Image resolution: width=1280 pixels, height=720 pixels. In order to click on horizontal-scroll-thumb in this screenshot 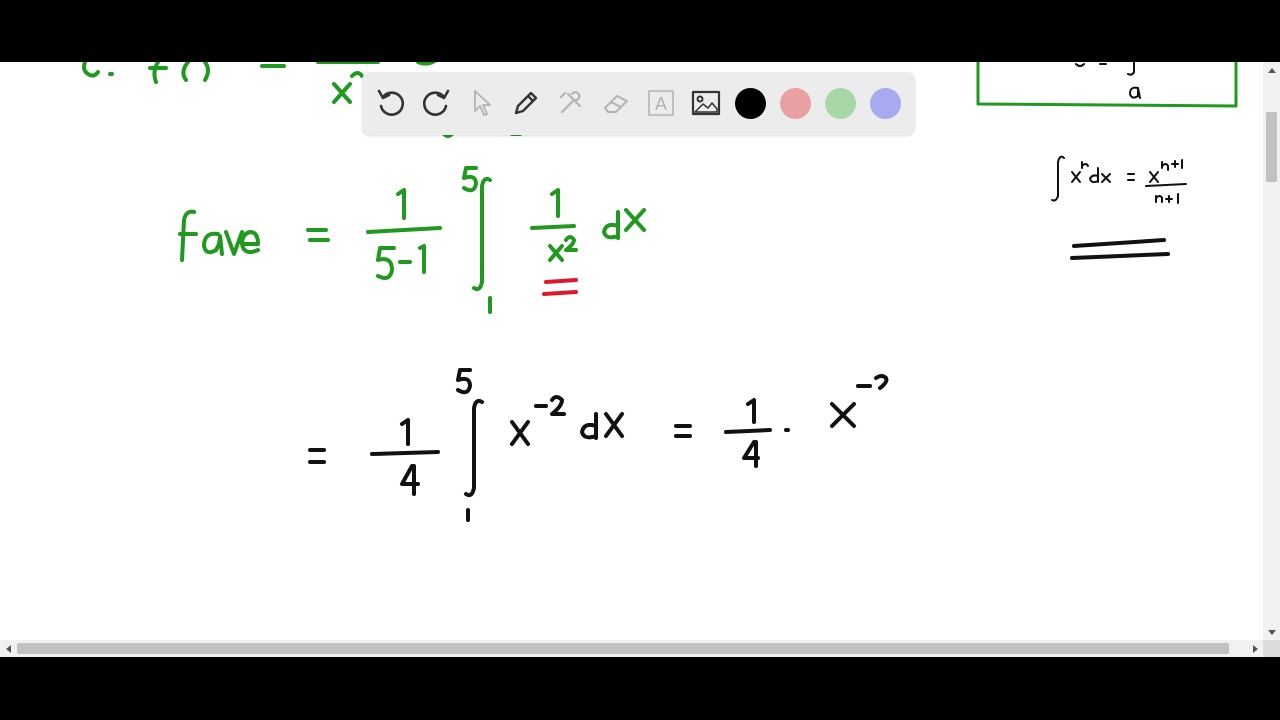, I will do `click(623, 648)`.